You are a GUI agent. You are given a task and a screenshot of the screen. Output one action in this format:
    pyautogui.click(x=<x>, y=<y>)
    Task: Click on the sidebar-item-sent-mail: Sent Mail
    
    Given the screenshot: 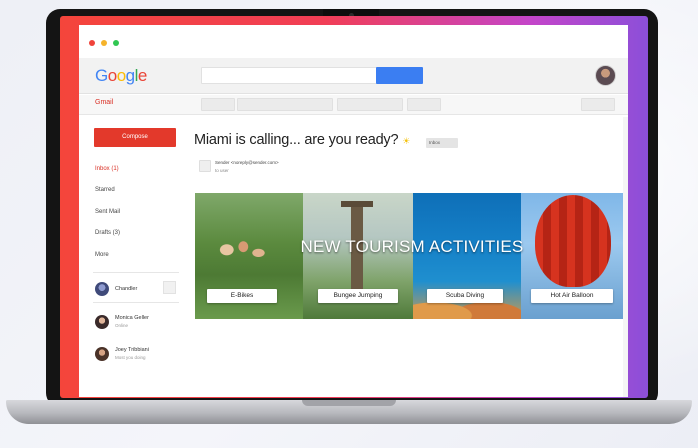 What is the action you would take?
    pyautogui.click(x=107, y=212)
    